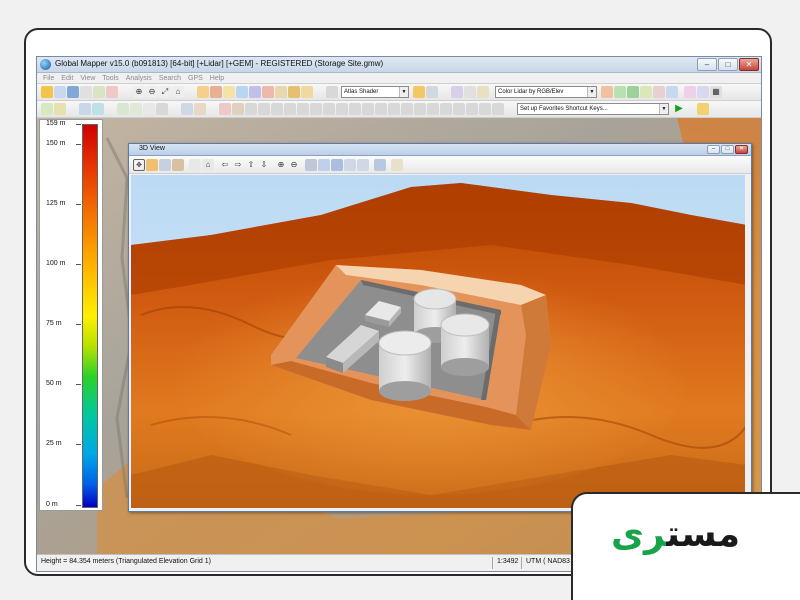 This screenshot has width=800, height=600. Describe the element at coordinates (679, 109) in the screenshot. I see `play-icon: ▶` at that location.